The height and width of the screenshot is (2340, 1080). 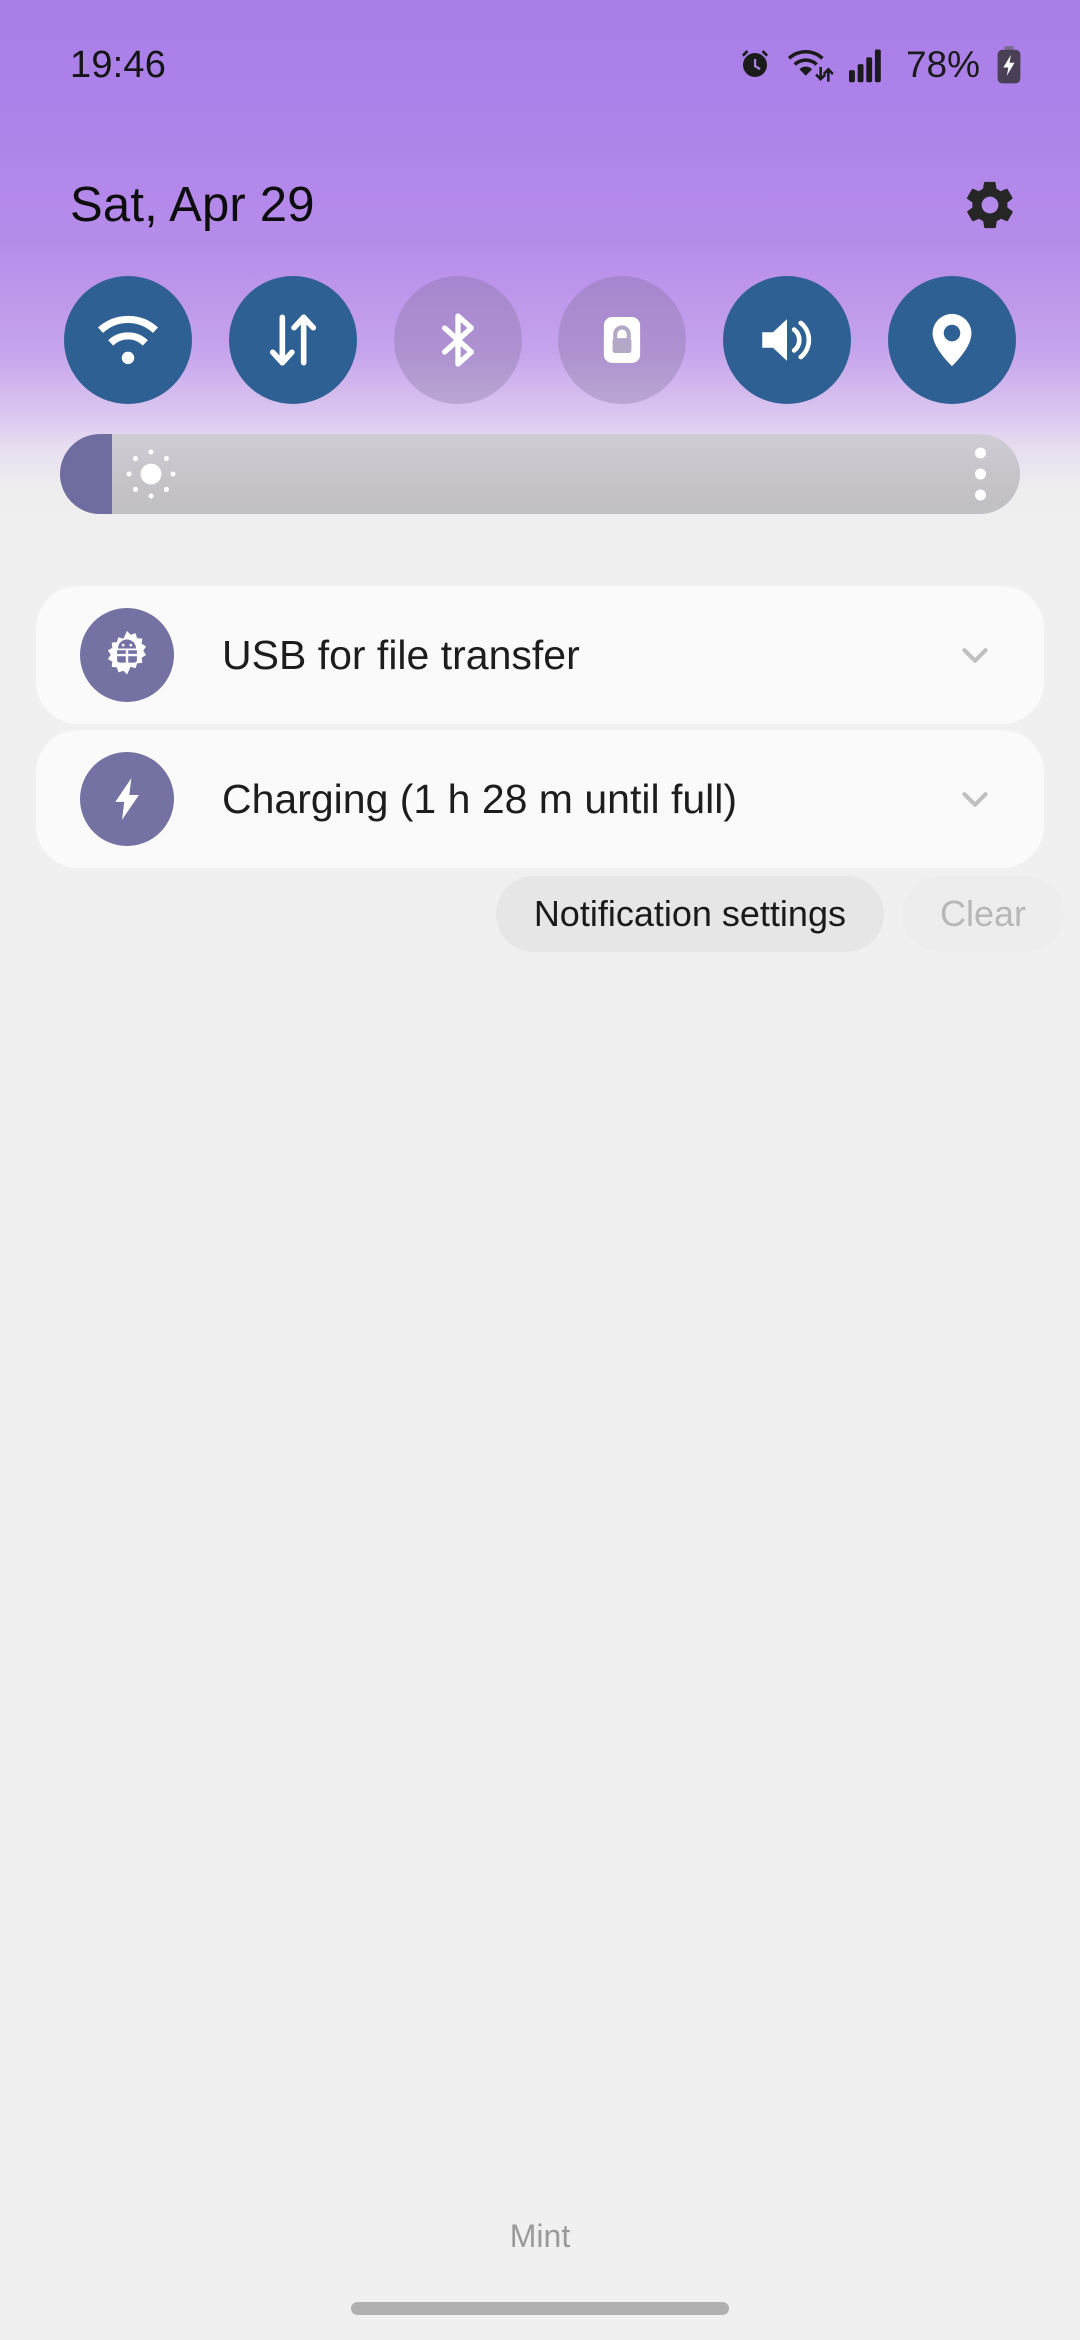 What do you see at coordinates (540, 2236) in the screenshot?
I see `carrier-label: Mint` at bounding box center [540, 2236].